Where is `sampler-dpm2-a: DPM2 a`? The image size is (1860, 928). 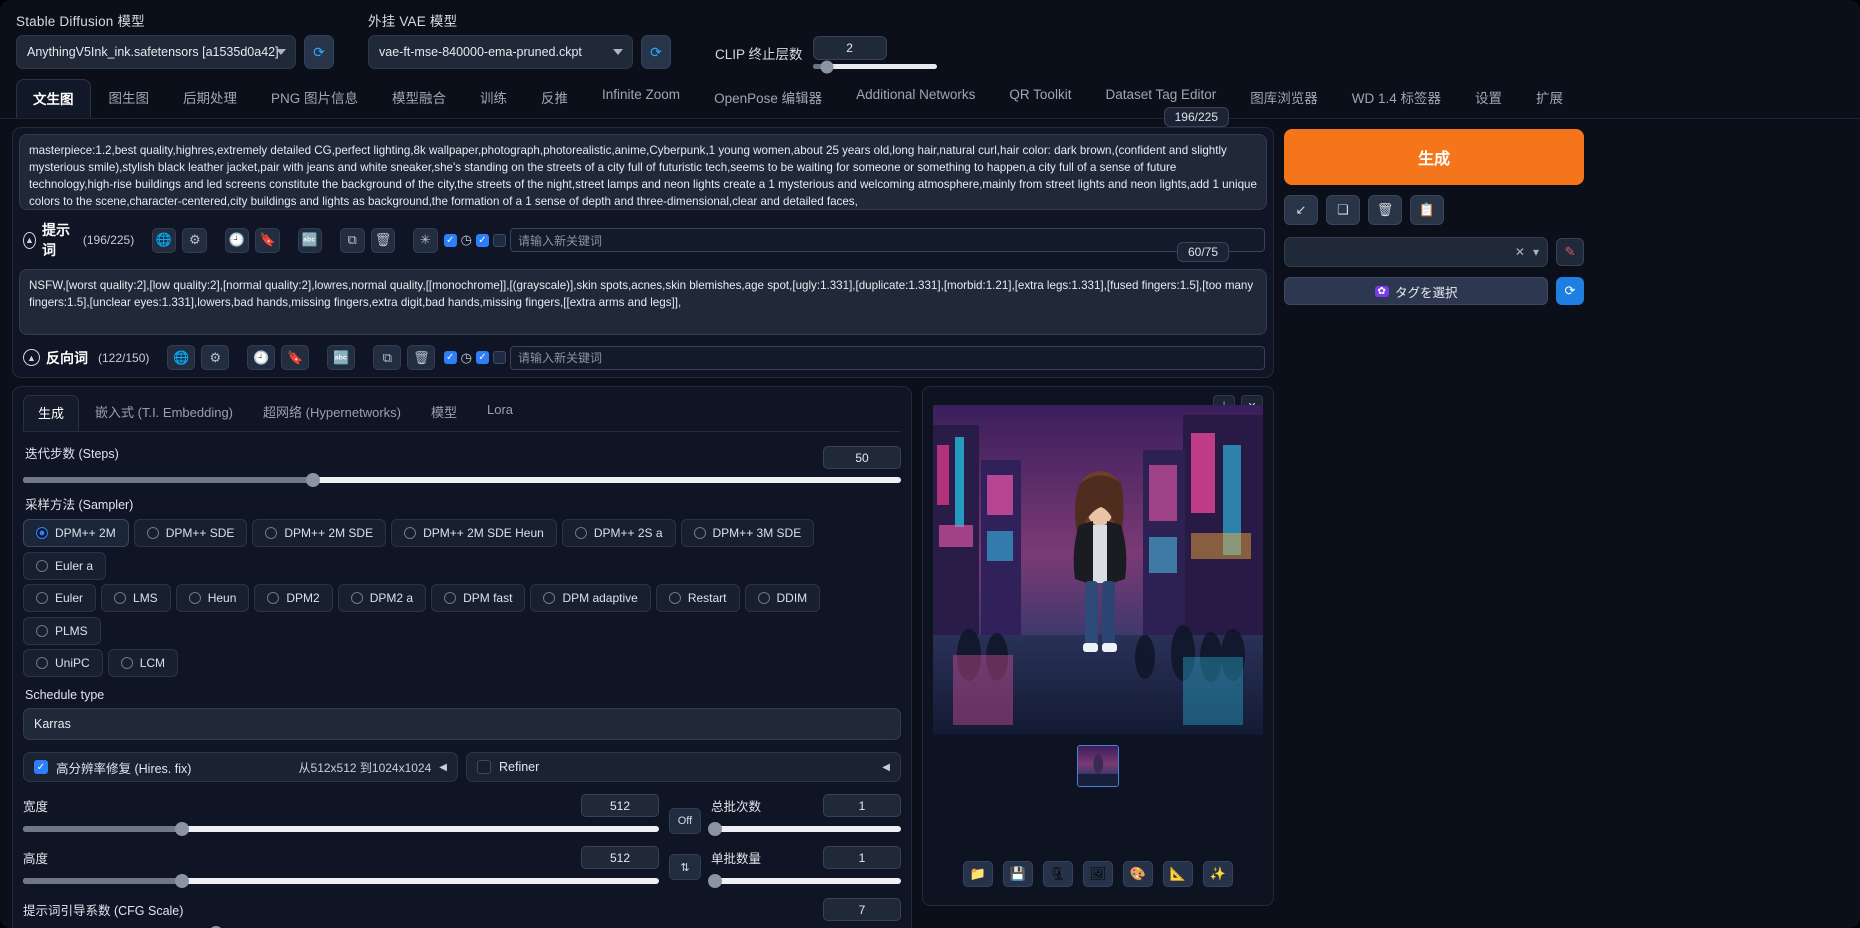 sampler-dpm2-a: DPM2 a is located at coordinates (382, 598).